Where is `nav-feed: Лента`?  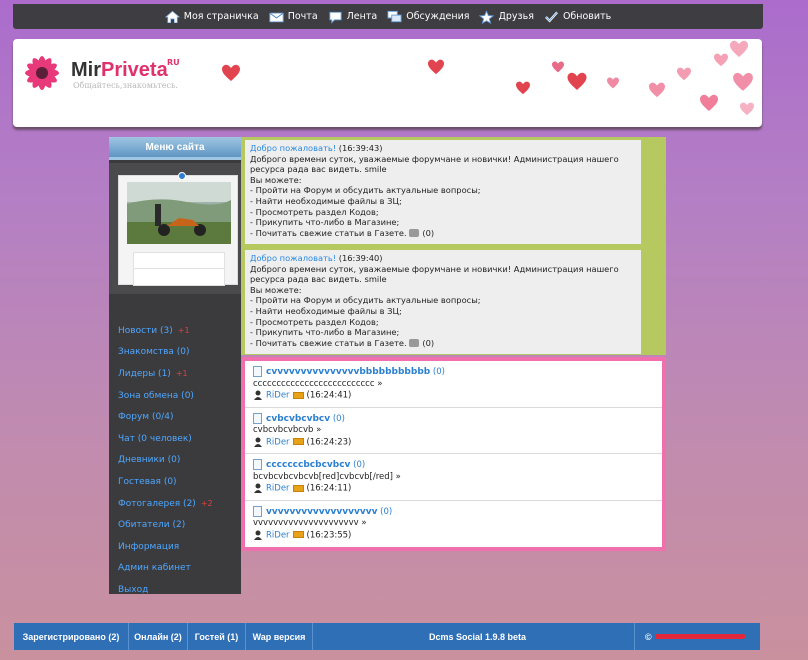 nav-feed: Лента is located at coordinates (352, 17).